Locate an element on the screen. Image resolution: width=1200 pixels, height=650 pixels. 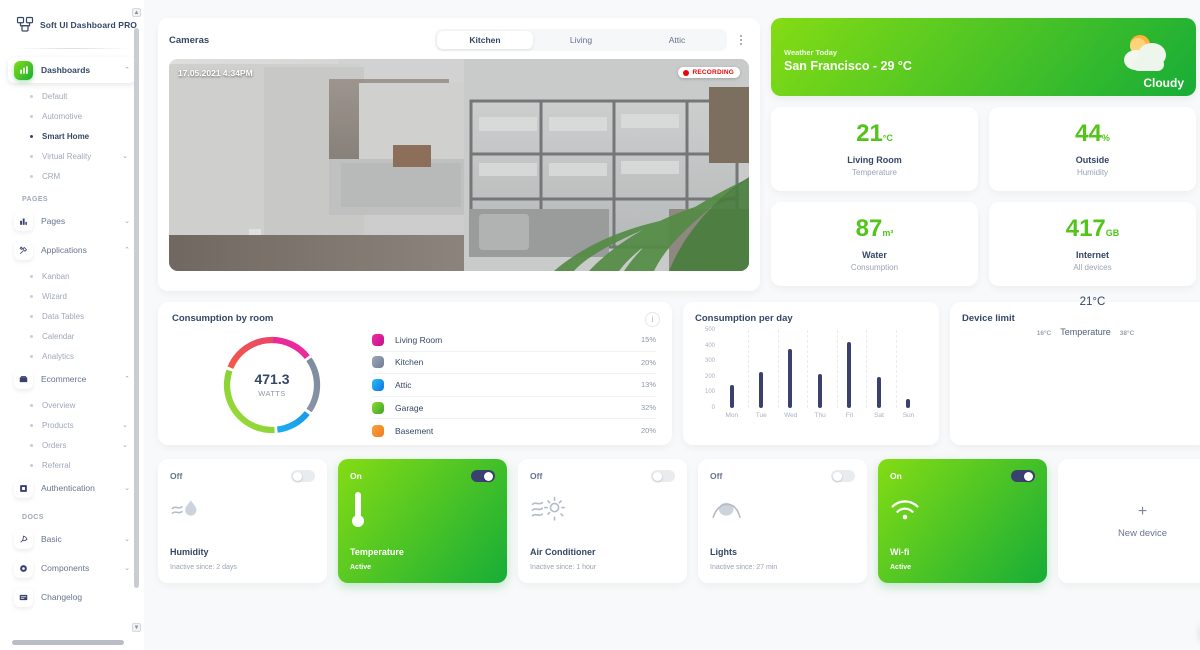
legend-value: 20% is located at coordinates (648, 431).